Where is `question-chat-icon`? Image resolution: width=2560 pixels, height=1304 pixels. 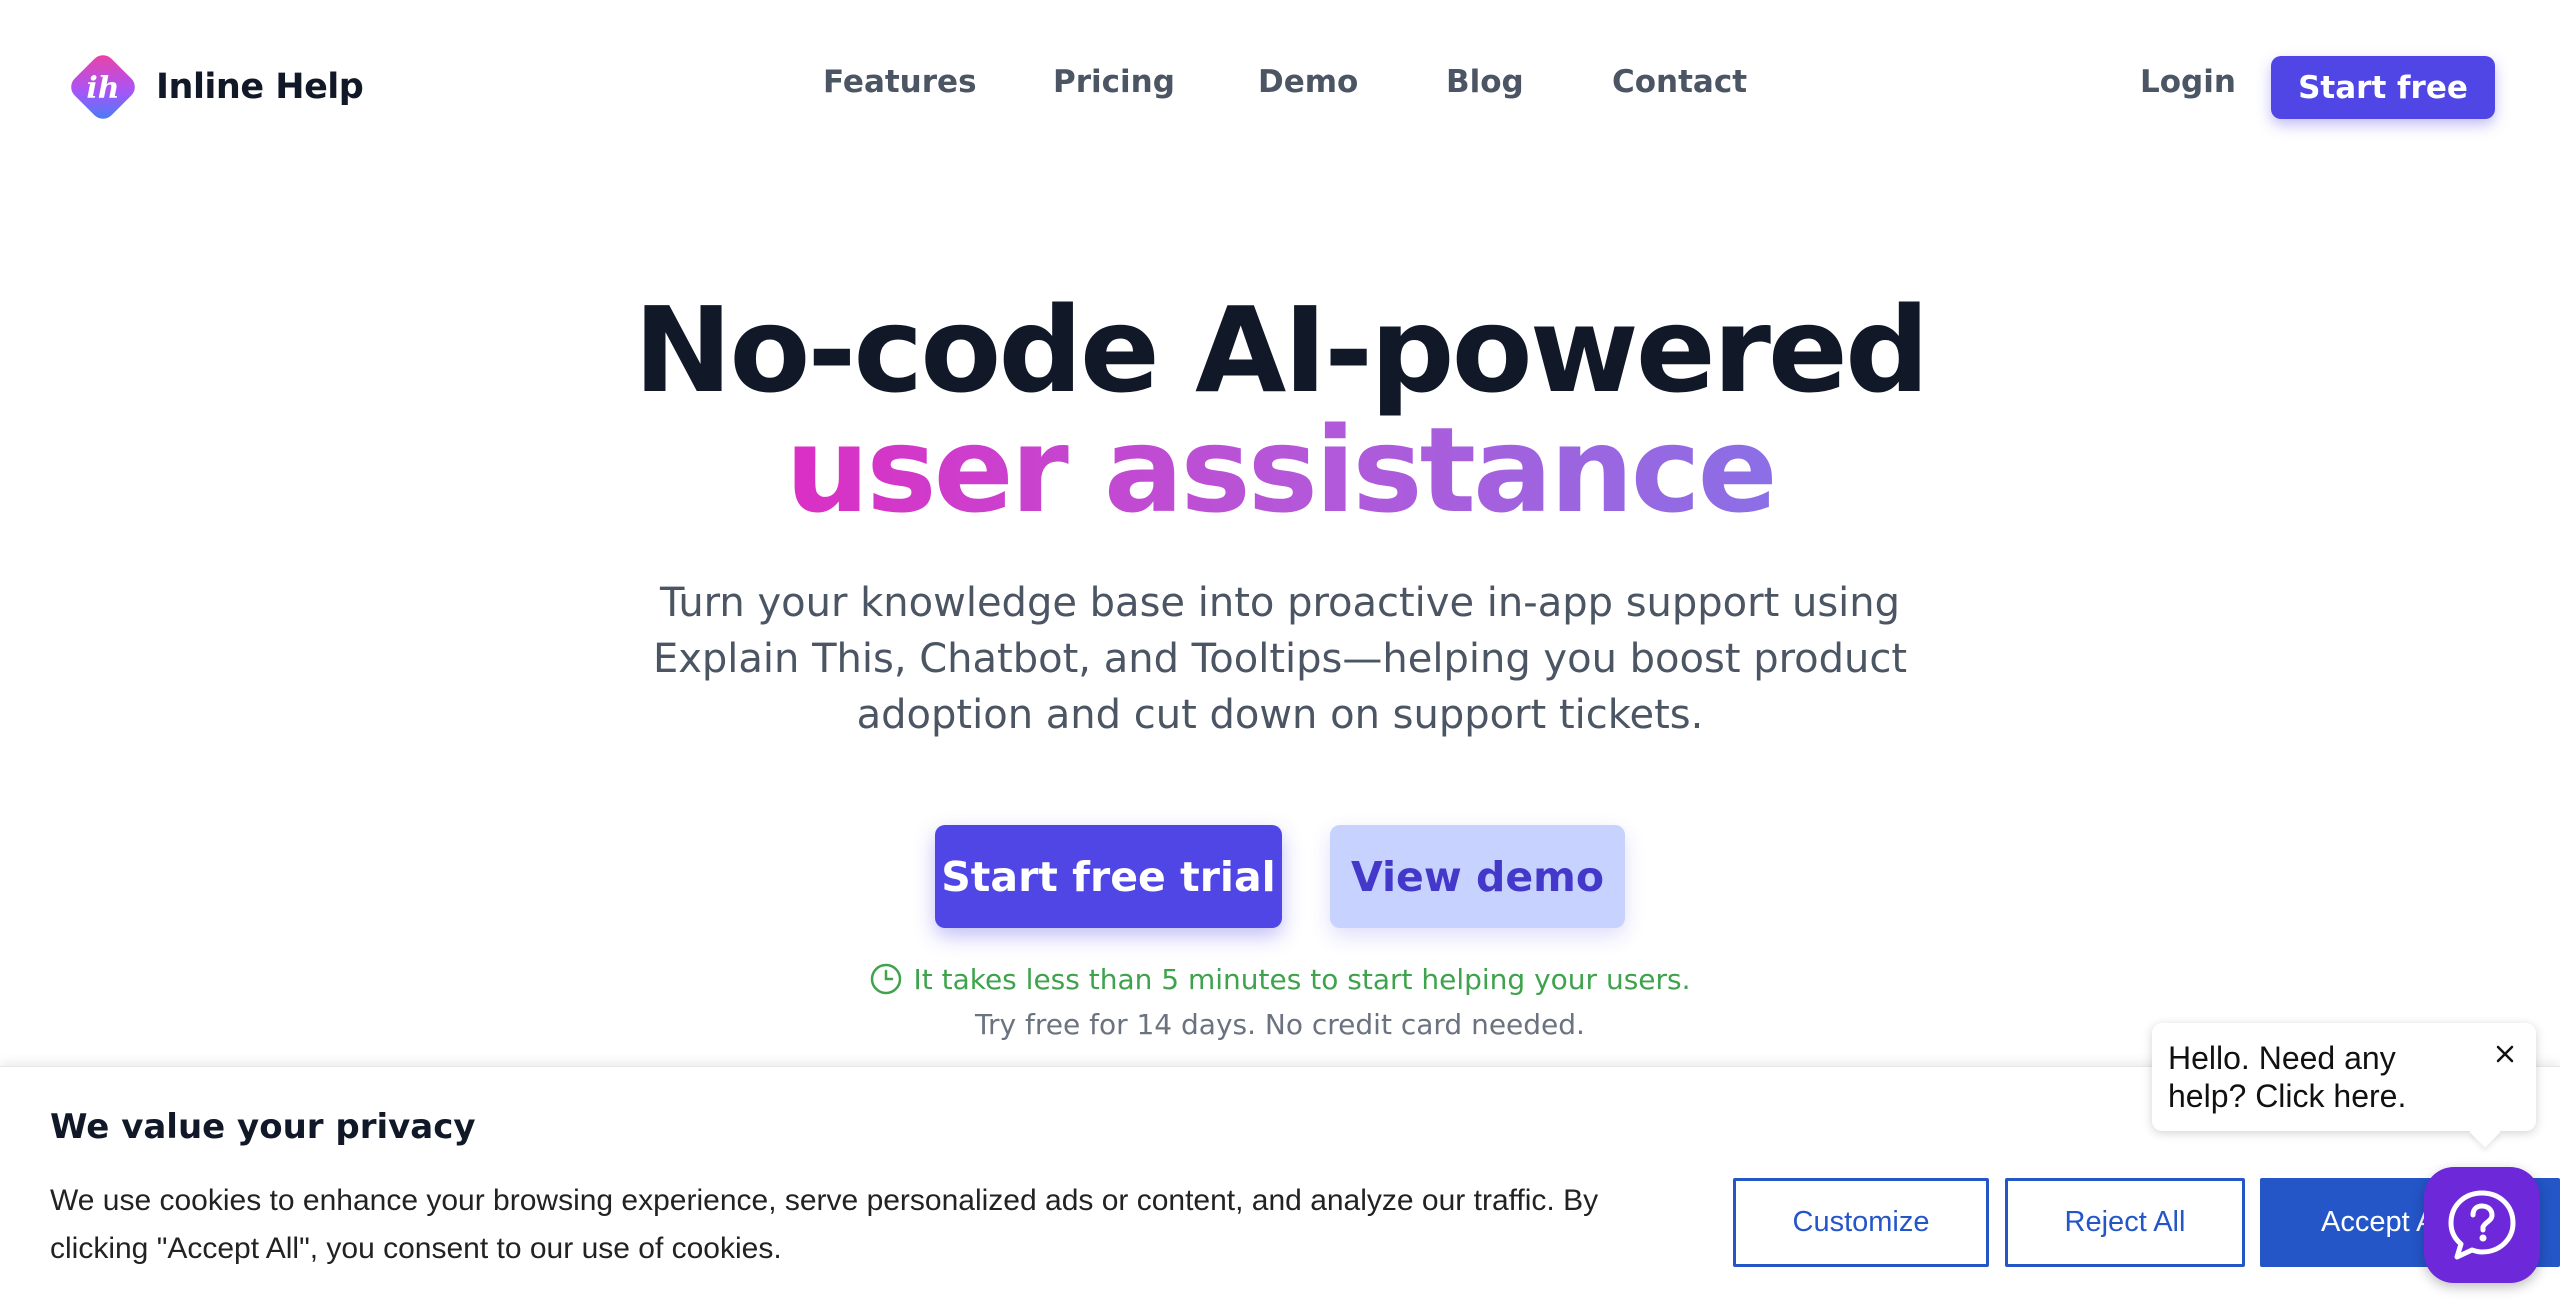 question-chat-icon is located at coordinates (2482, 1225).